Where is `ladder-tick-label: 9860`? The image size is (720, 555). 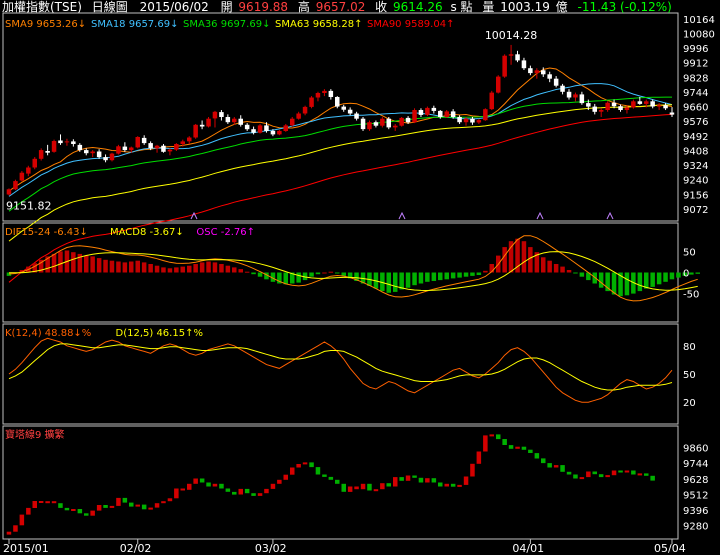 ladder-tick-label: 9860 is located at coordinates (695, 449).